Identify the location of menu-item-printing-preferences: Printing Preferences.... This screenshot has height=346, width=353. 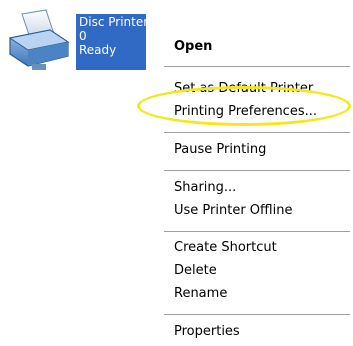
(245, 112).